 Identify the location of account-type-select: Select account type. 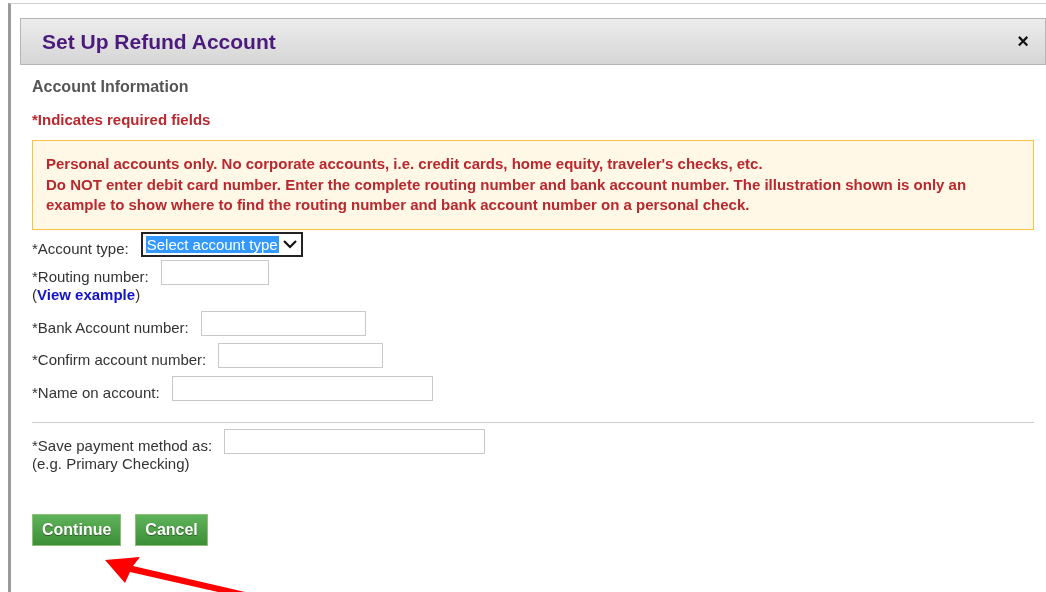
(221, 244).